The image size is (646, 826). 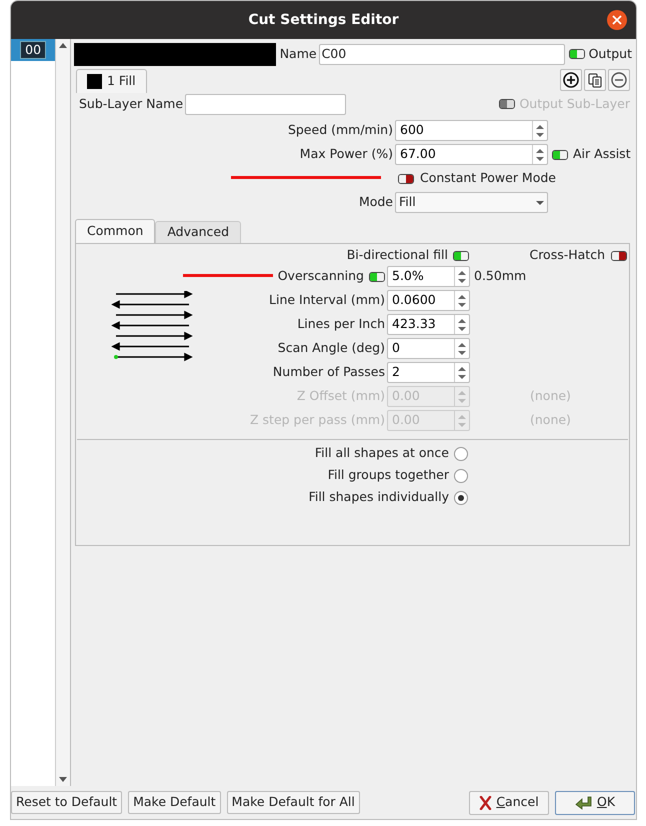 I want to click on fill-setting-label: Scan Angle (deg), so click(x=331, y=348).